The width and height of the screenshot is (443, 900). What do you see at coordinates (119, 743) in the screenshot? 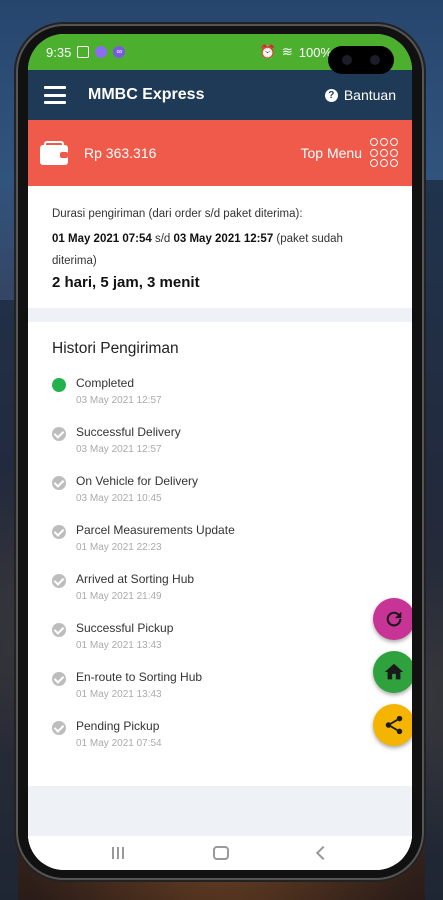
I see `step-time: 01 May 2021 07:54` at bounding box center [119, 743].